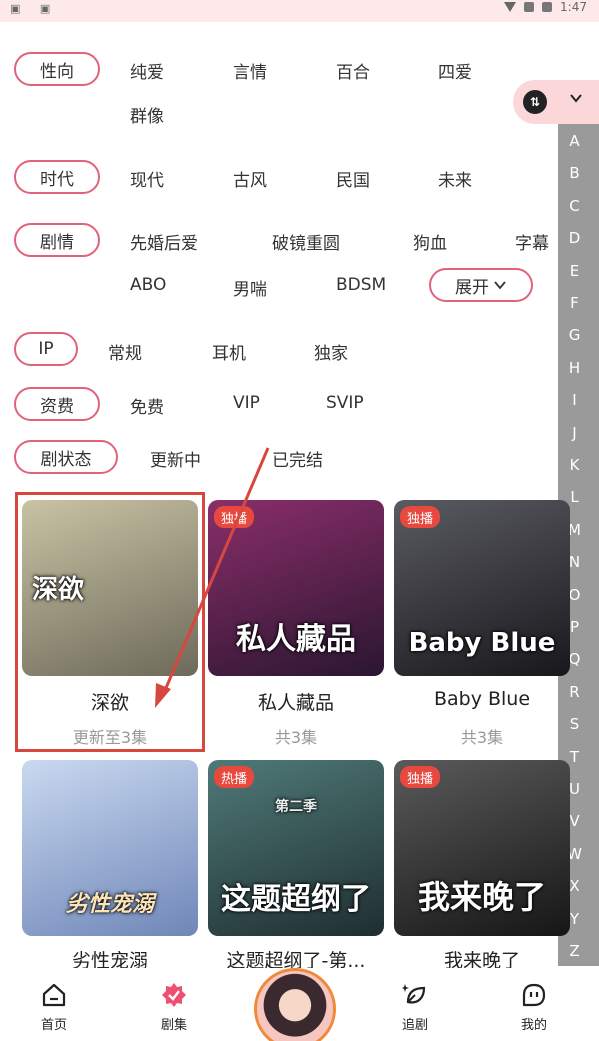 This screenshot has height=1041, width=599. What do you see at coordinates (533, 1025) in the screenshot?
I see `nav-label: 我的` at bounding box center [533, 1025].